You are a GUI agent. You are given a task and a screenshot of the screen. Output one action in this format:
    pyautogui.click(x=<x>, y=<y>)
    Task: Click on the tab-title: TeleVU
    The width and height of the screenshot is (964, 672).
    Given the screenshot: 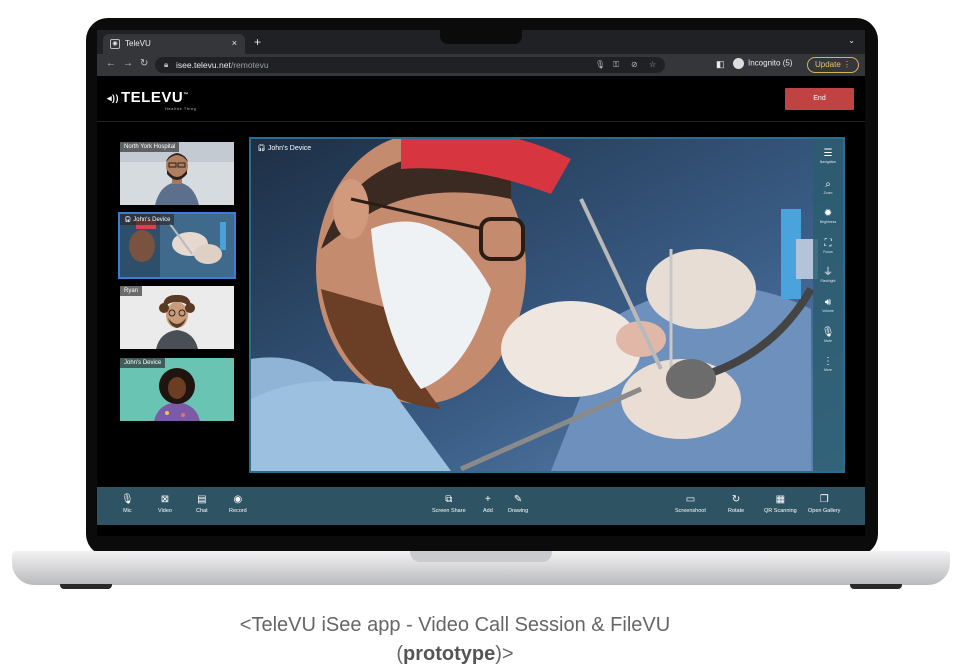 What is the action you would take?
    pyautogui.click(x=138, y=43)
    